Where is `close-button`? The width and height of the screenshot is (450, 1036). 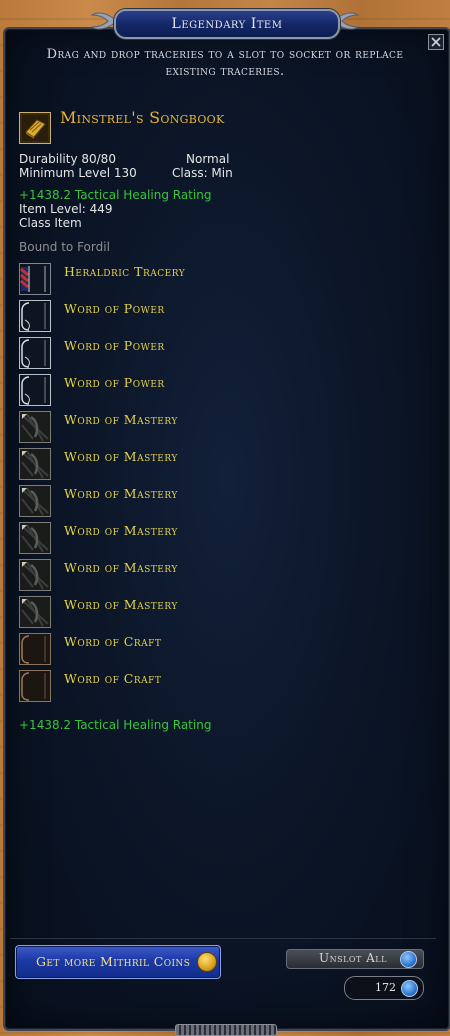 close-button is located at coordinates (436, 42).